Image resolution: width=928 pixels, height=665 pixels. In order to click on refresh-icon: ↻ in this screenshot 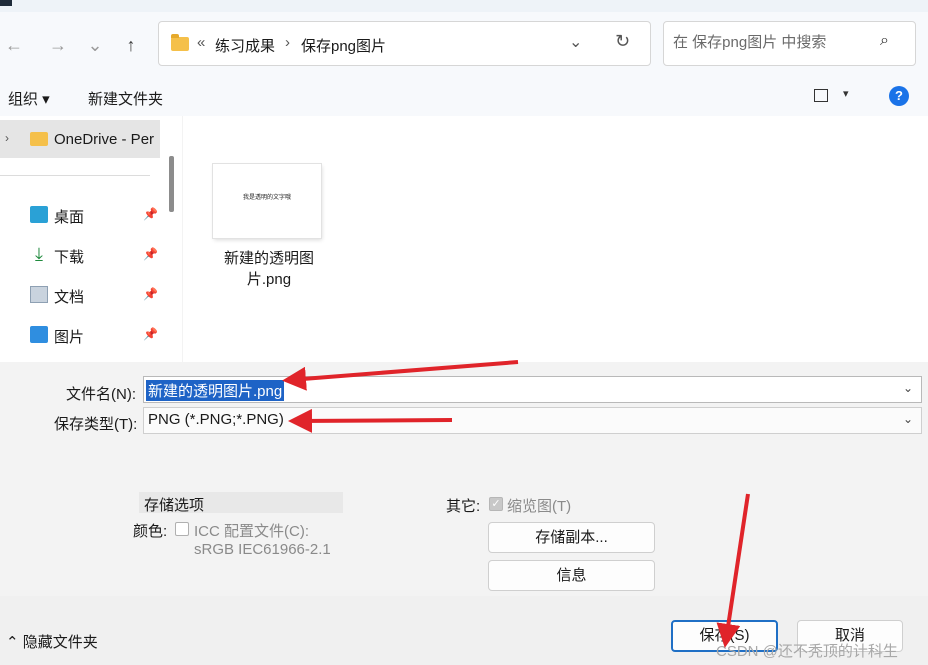, I will do `click(622, 41)`.